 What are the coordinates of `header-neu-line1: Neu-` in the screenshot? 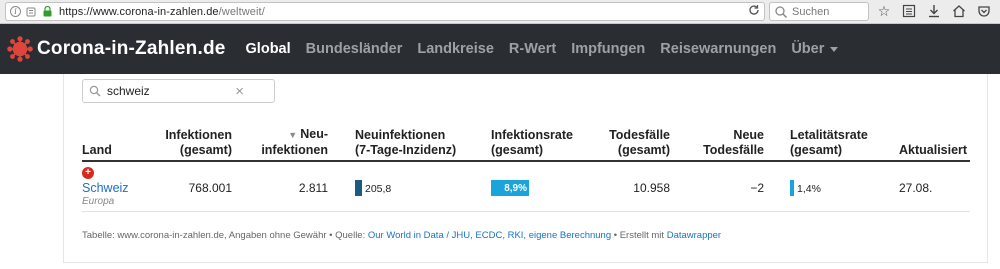 It's located at (314, 134).